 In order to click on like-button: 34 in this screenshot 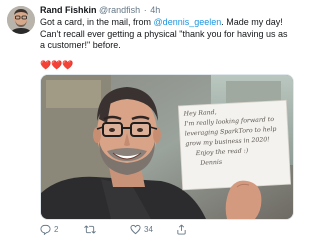, I will do `click(141, 229)`.